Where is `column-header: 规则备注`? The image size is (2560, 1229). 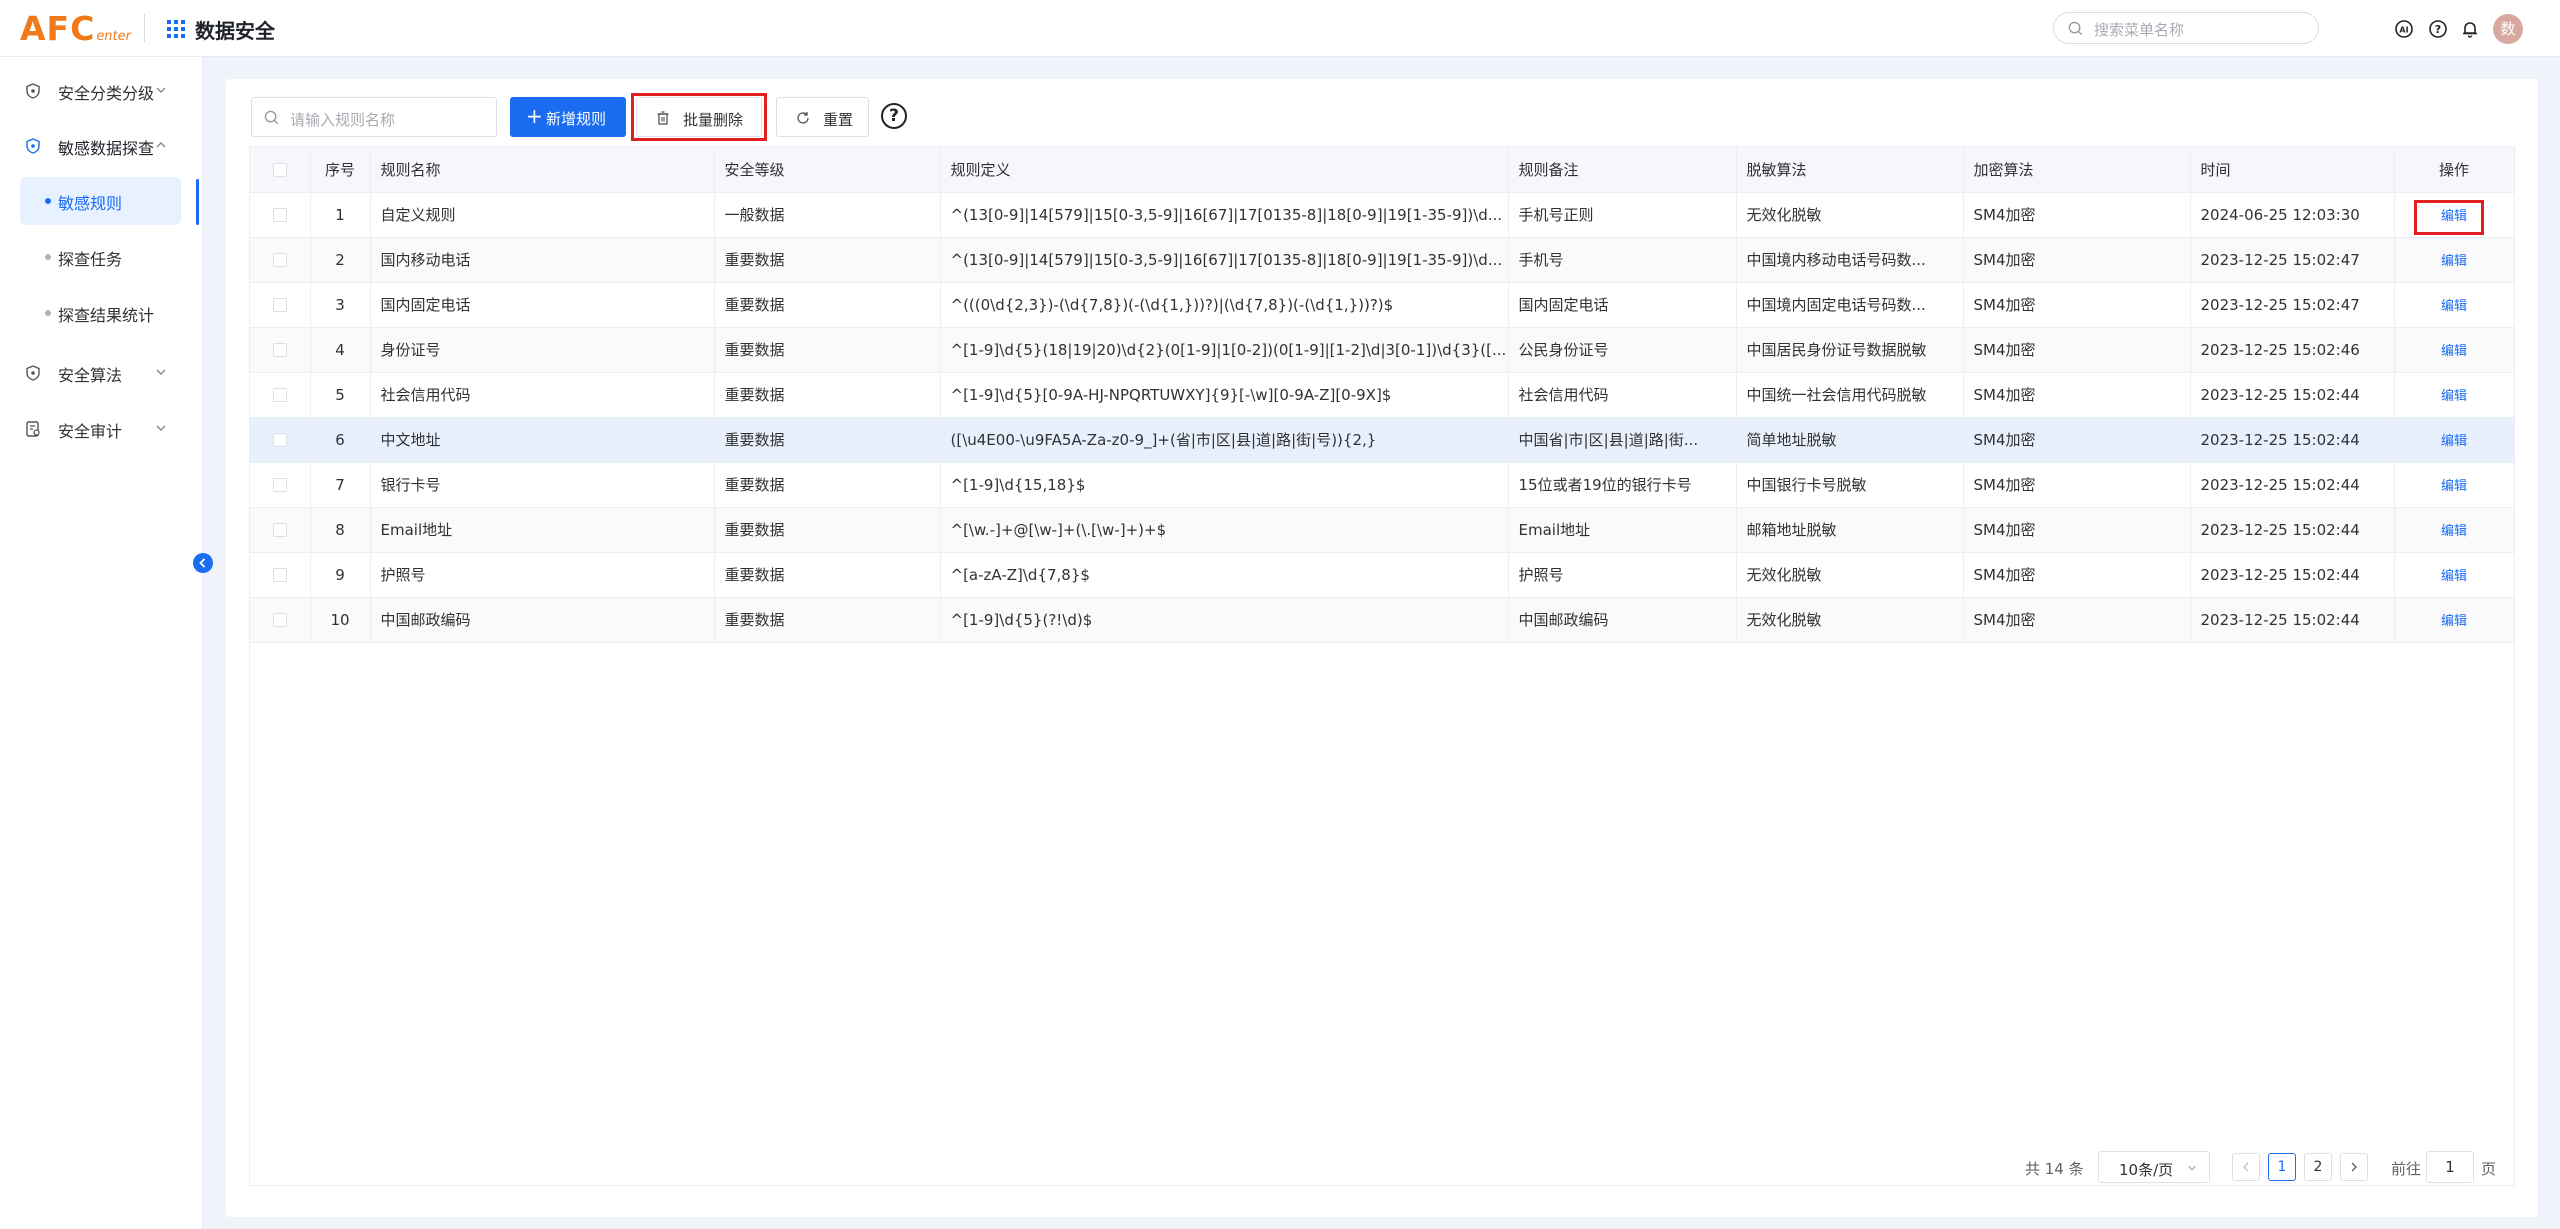
column-header: 规则备注 is located at coordinates (1622, 170).